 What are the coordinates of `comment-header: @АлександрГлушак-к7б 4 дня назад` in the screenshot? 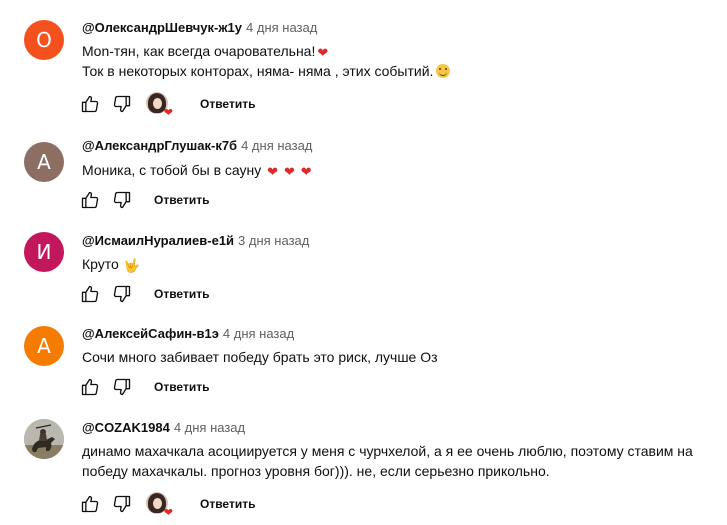 It's located at (197, 146).